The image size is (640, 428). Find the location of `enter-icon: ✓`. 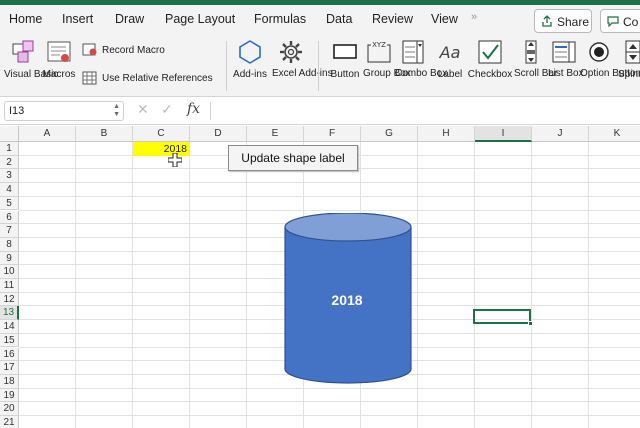

enter-icon: ✓ is located at coordinates (167, 109).